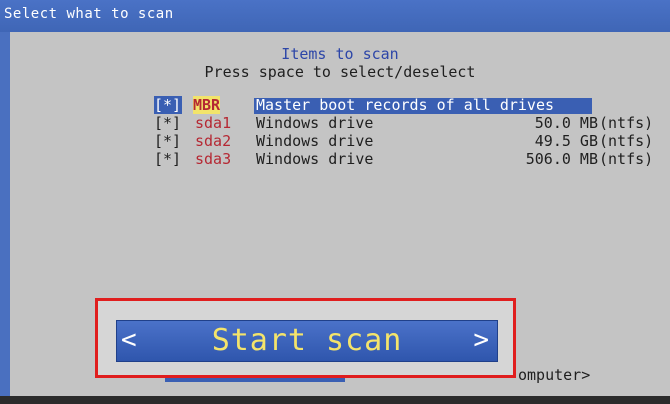  What do you see at coordinates (340, 54) in the screenshot?
I see `items-heading: Items to scan` at bounding box center [340, 54].